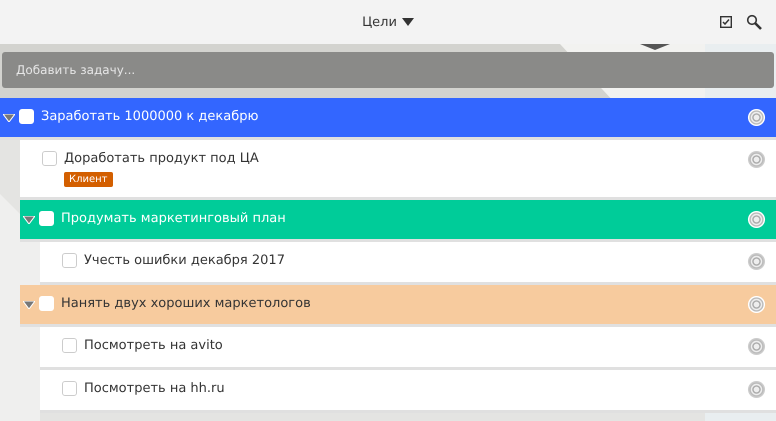 The height and width of the screenshot is (421, 776). I want to click on task-title: Посмотреть на avito, so click(154, 346).